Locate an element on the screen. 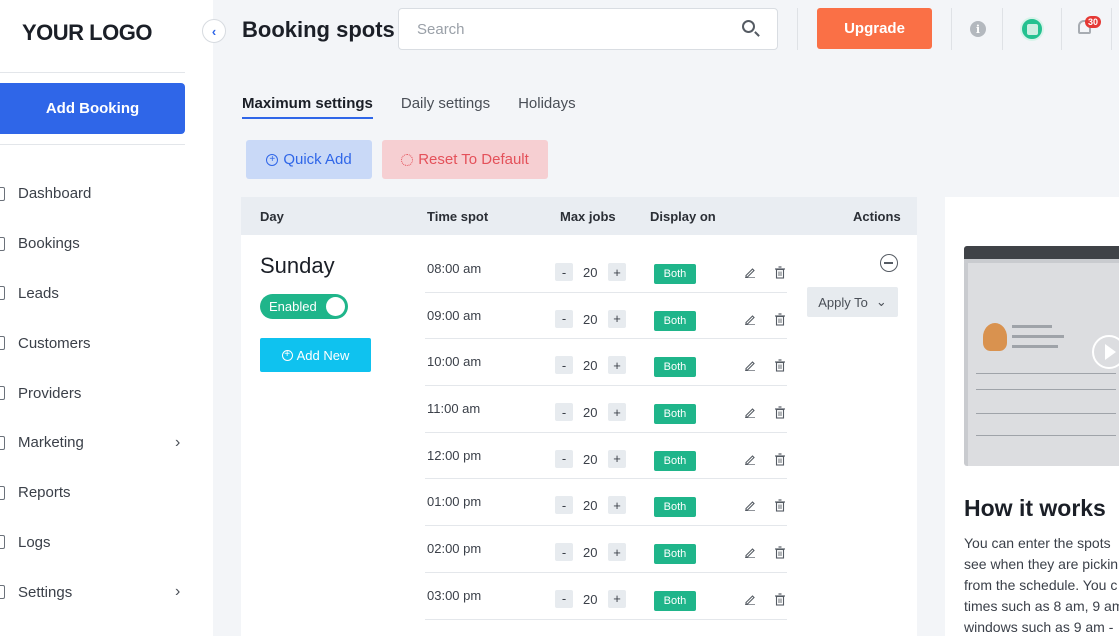 Image resolution: width=1119 pixels, height=636 pixels. search-input is located at coordinates (588, 29).